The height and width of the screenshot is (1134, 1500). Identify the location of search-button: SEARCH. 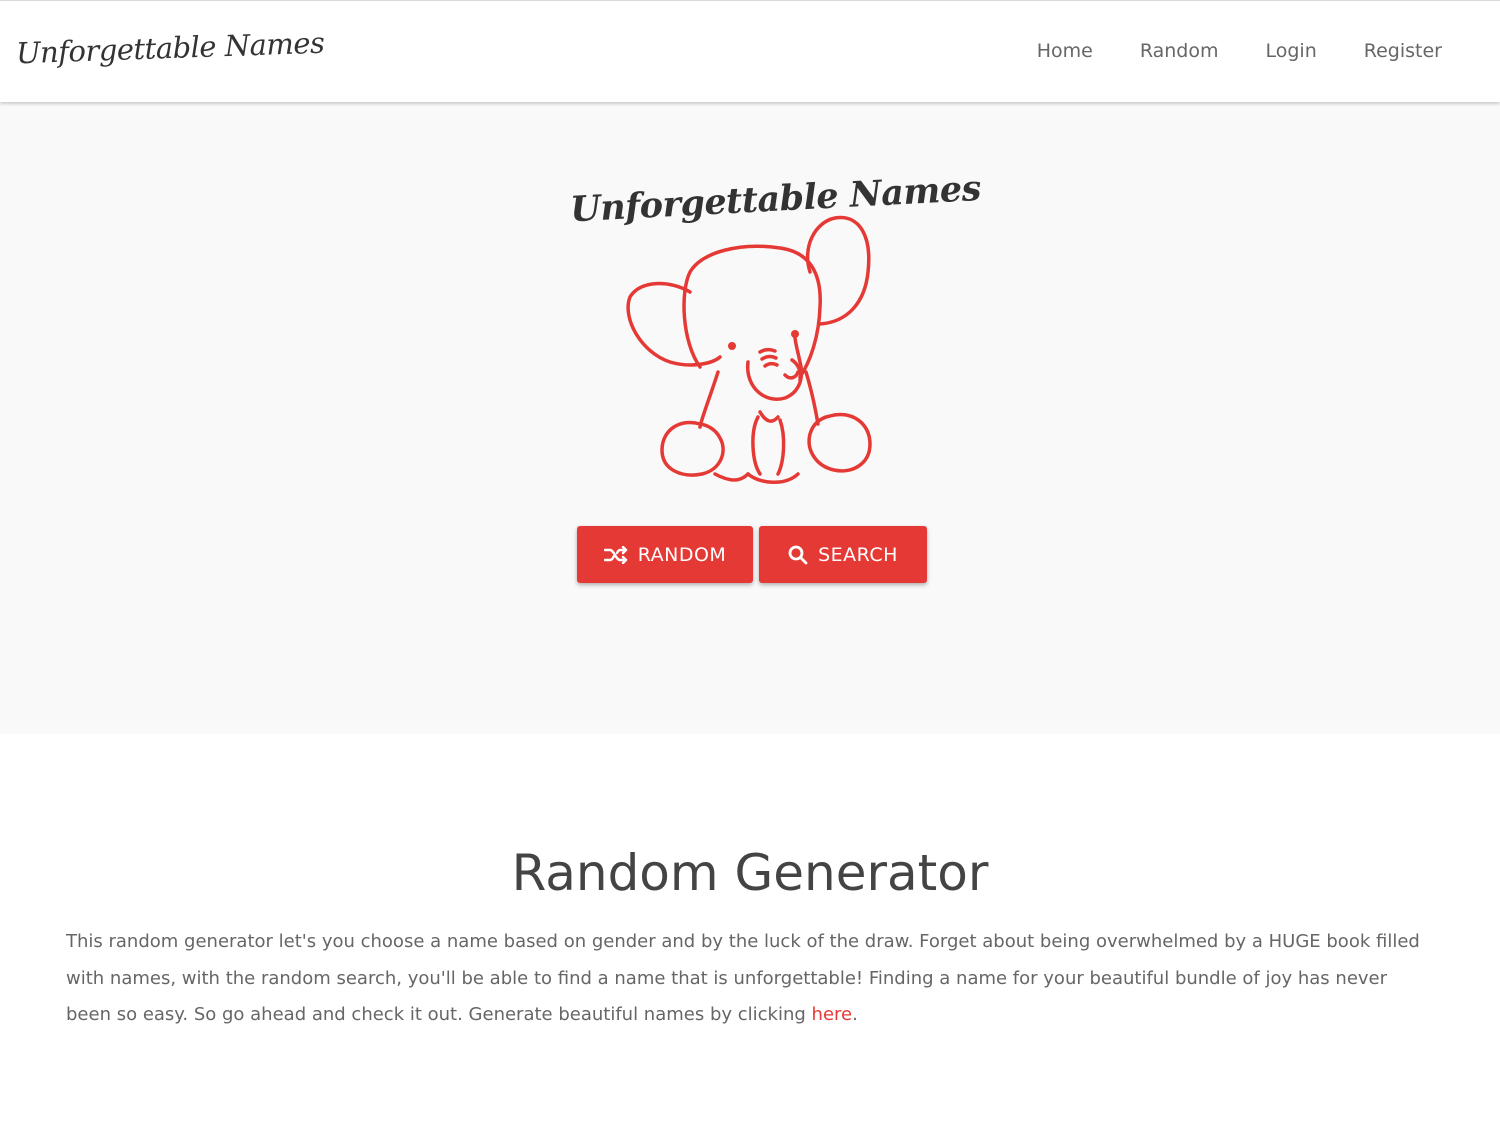
(843, 554).